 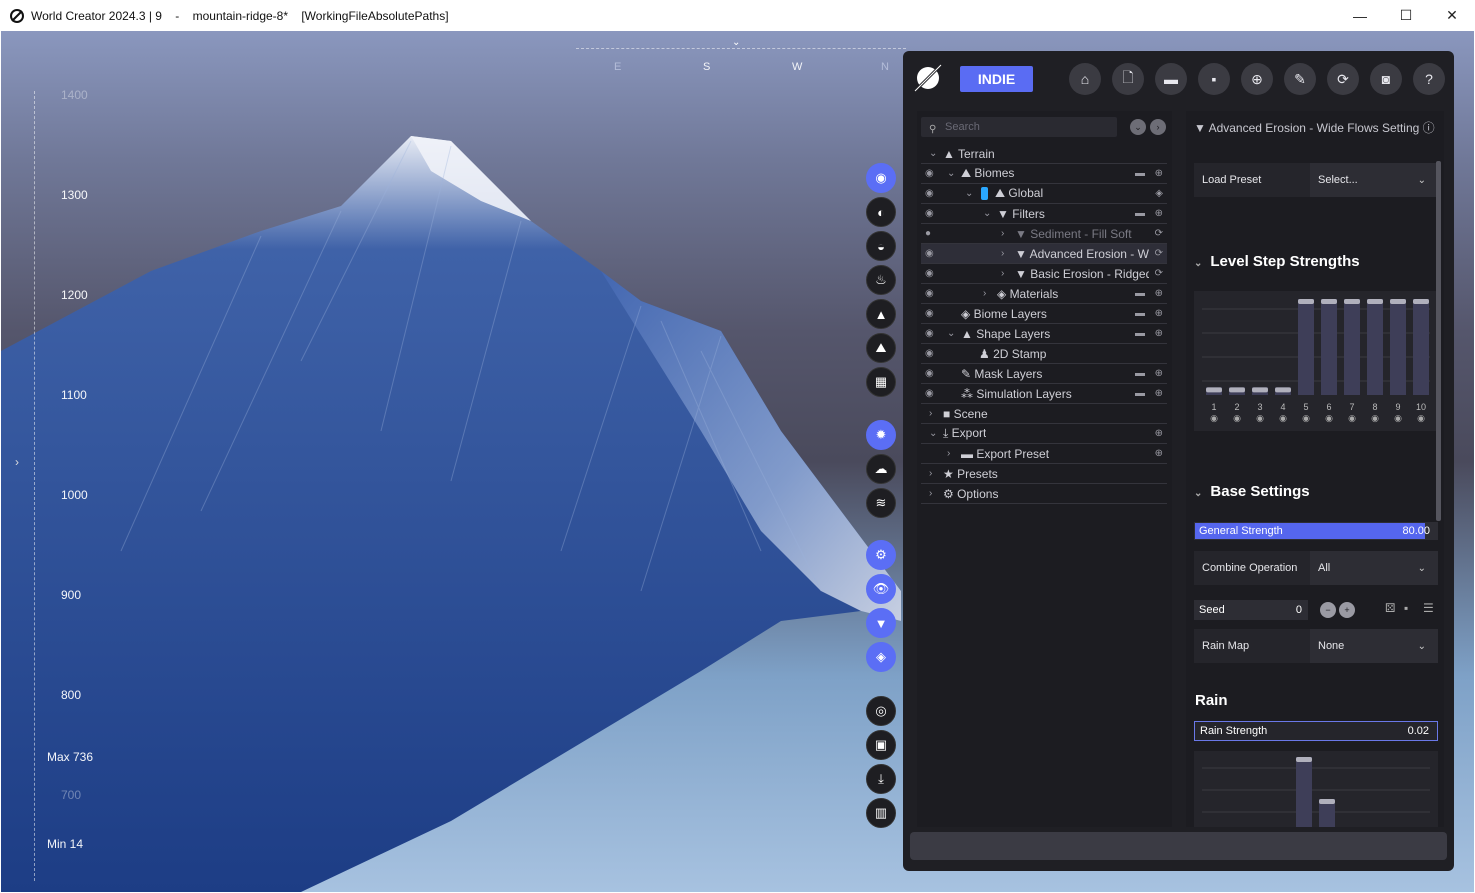 What do you see at coordinates (1044, 394) in the screenshot?
I see `tree-row-simulation-layers: ◉ ⁂ Simulation Layers ▬ ⊕` at bounding box center [1044, 394].